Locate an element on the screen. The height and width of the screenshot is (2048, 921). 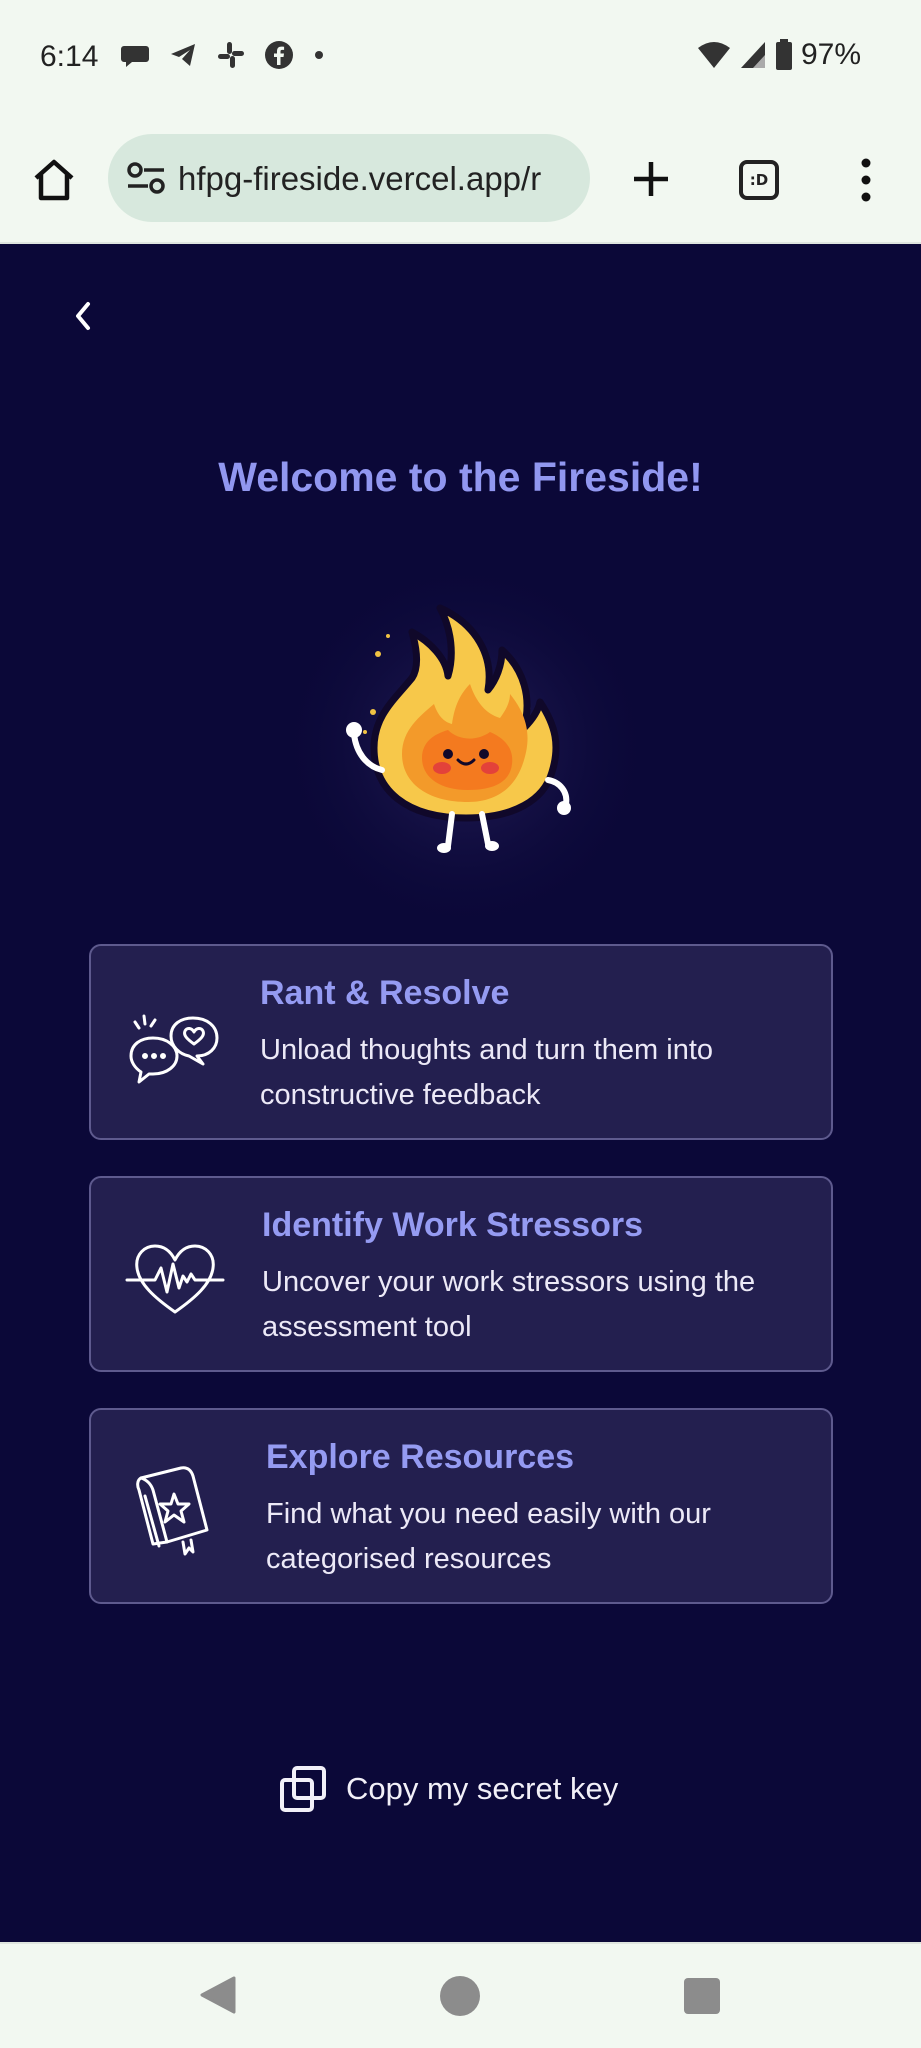
copy-secret-key-button: Copy my secret key is located at coordinates (449, 1789).